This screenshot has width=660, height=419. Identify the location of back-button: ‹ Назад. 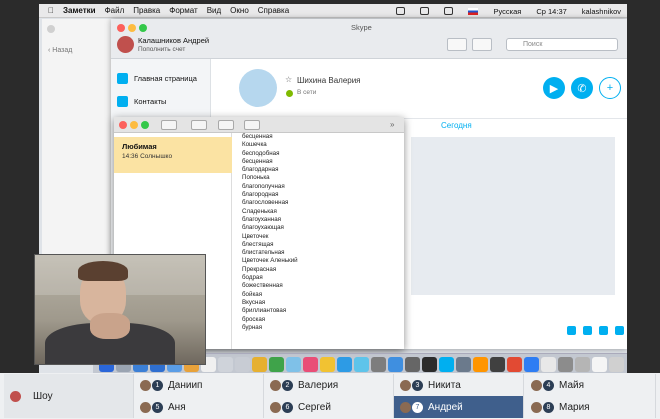
(60, 50).